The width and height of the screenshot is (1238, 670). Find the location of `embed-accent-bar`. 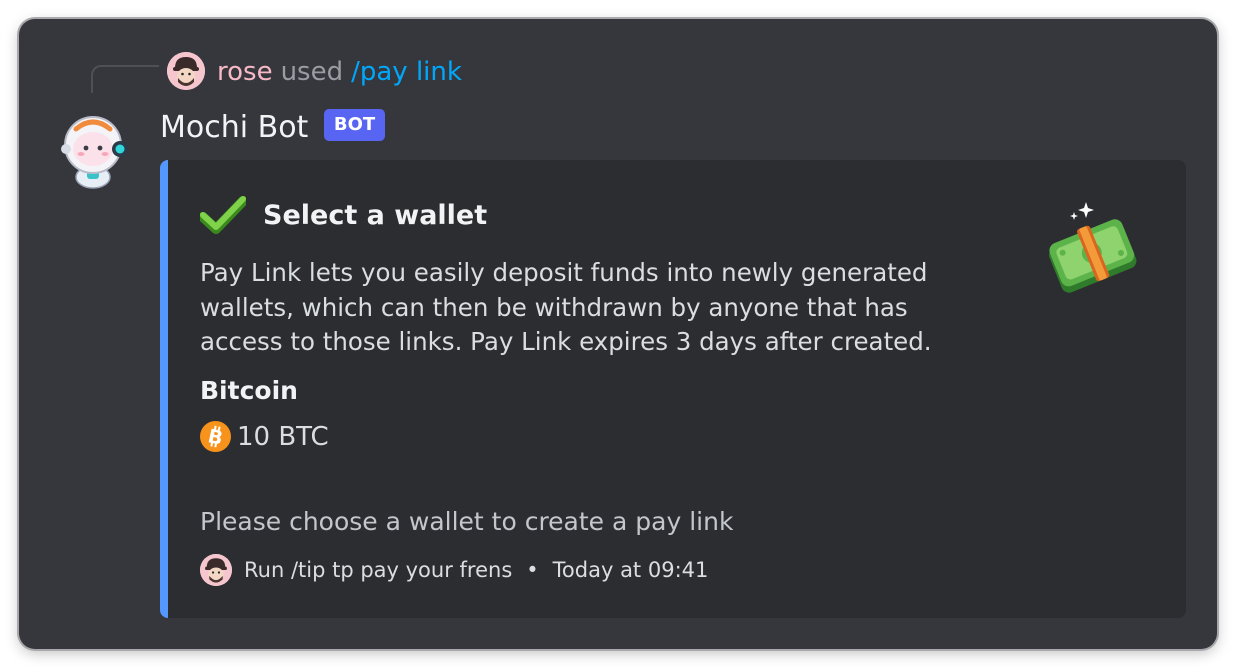

embed-accent-bar is located at coordinates (164, 389).